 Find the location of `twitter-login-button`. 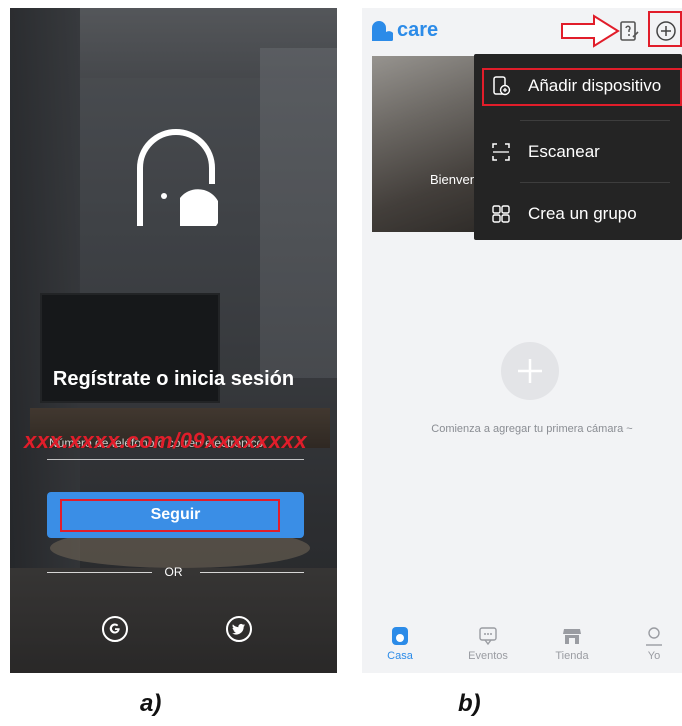

twitter-login-button is located at coordinates (239, 629).